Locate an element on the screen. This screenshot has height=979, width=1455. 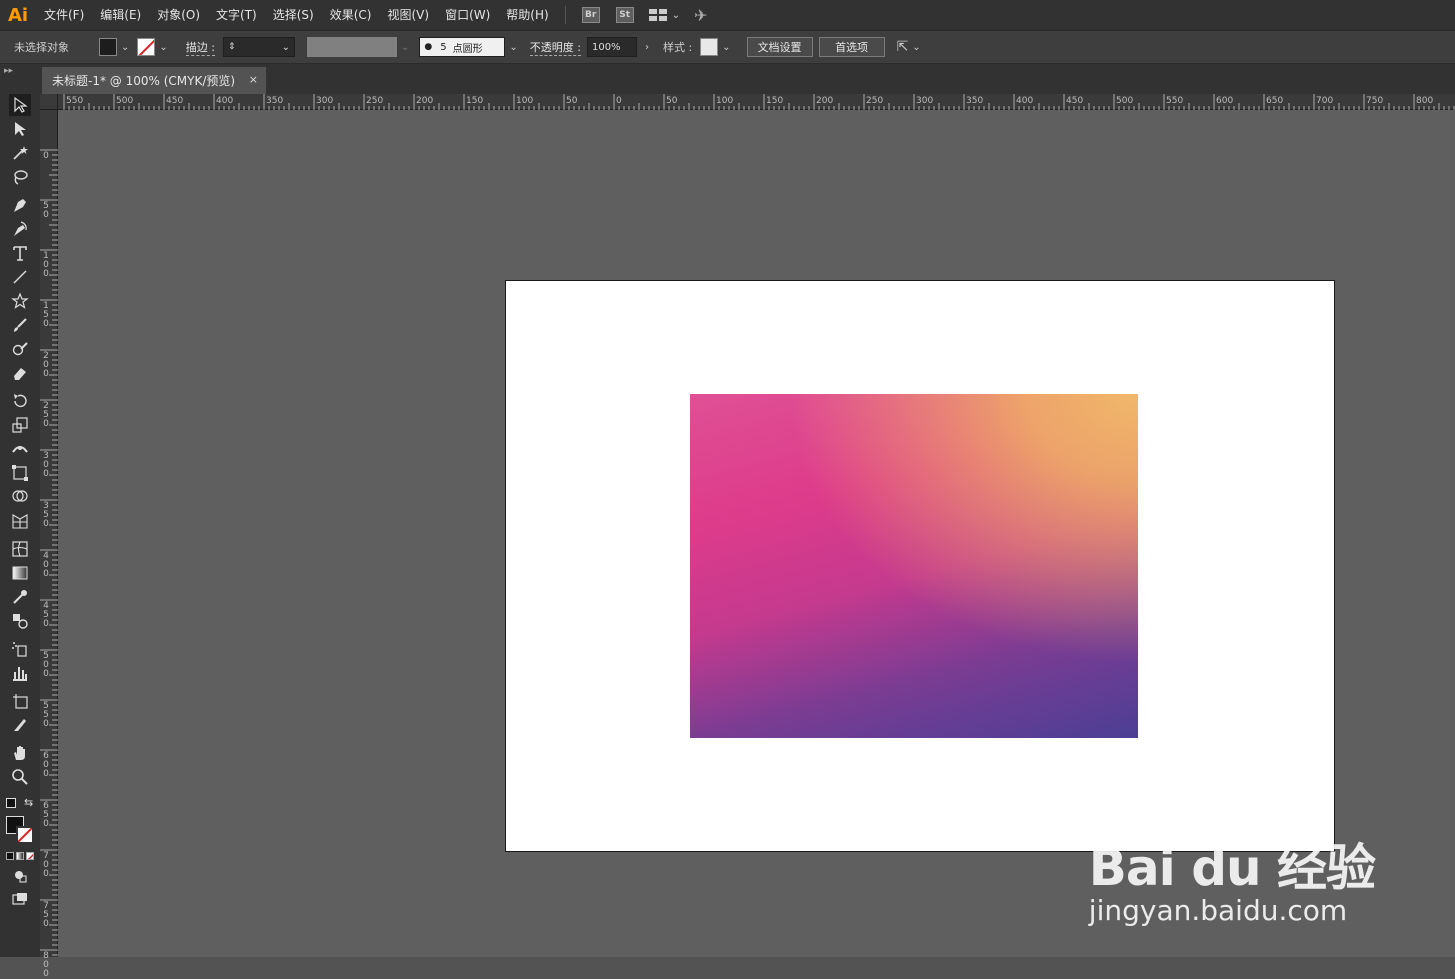
ruler-v-label: 50 is located at coordinates (46, 210).